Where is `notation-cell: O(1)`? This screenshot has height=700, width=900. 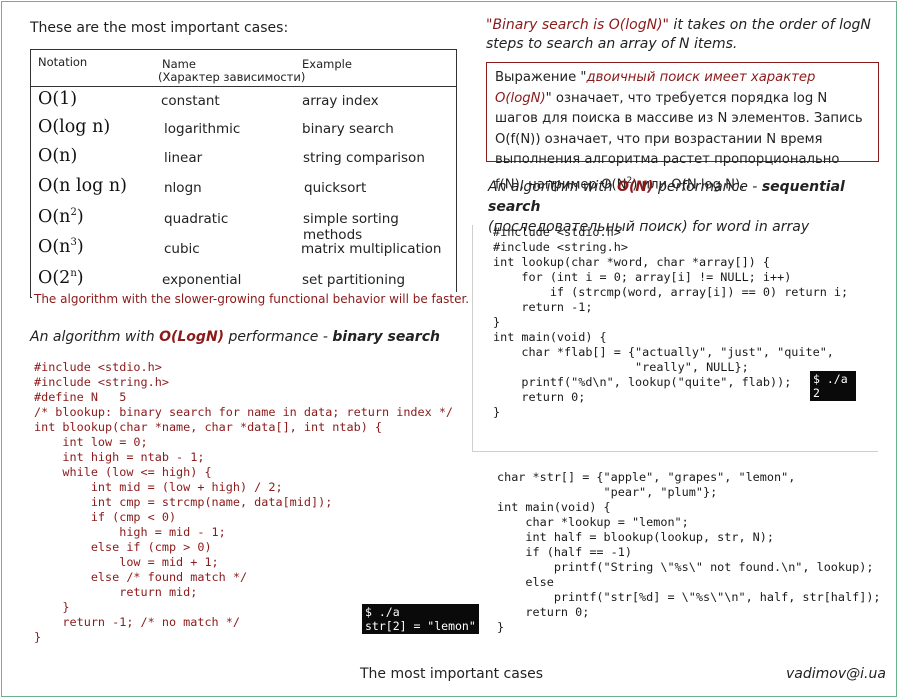 notation-cell: O(1) is located at coordinates (57, 99).